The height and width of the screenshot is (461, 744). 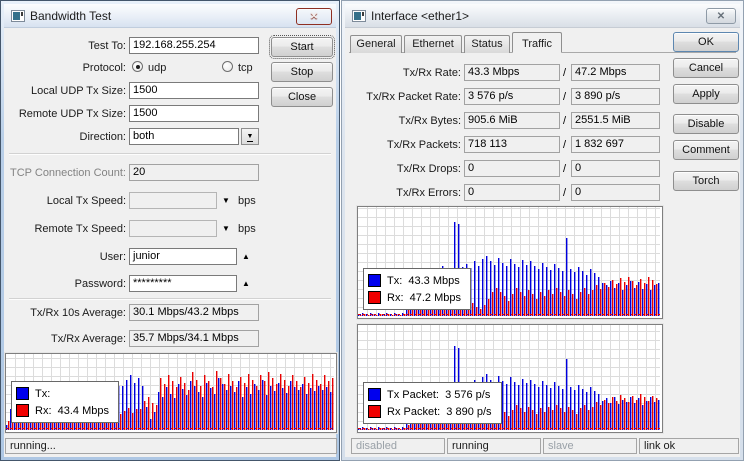 I want to click on titlebar: Interface <ether1> ✕, so click(x=542, y=16).